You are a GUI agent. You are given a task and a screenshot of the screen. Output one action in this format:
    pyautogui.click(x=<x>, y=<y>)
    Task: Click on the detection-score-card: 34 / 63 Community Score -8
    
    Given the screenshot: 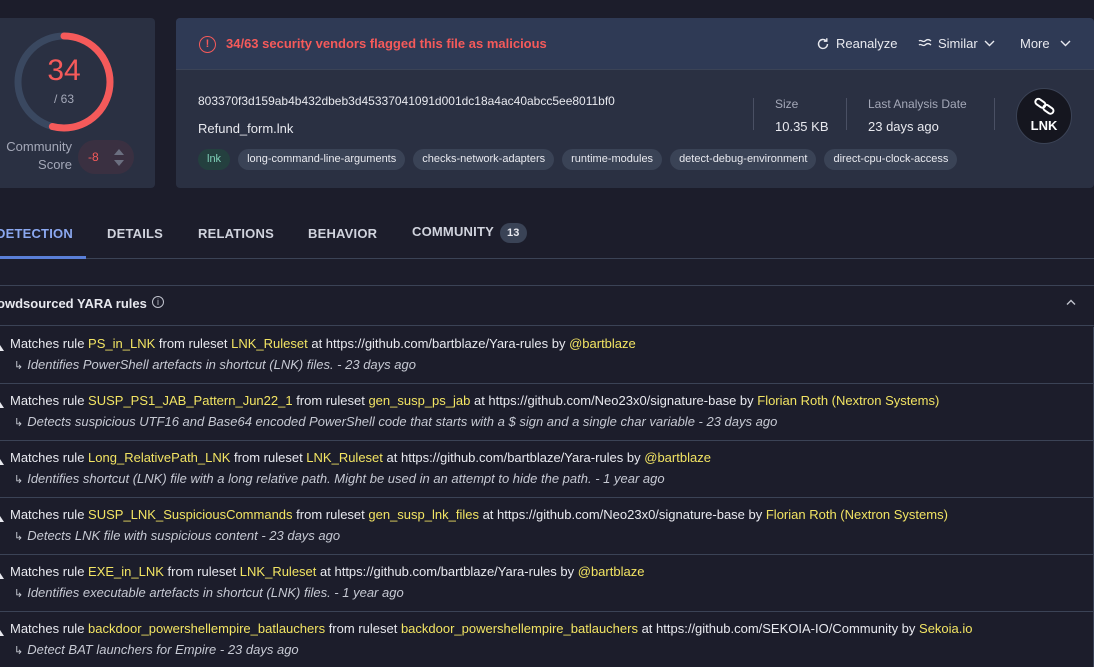 What is the action you would take?
    pyautogui.click(x=77, y=103)
    